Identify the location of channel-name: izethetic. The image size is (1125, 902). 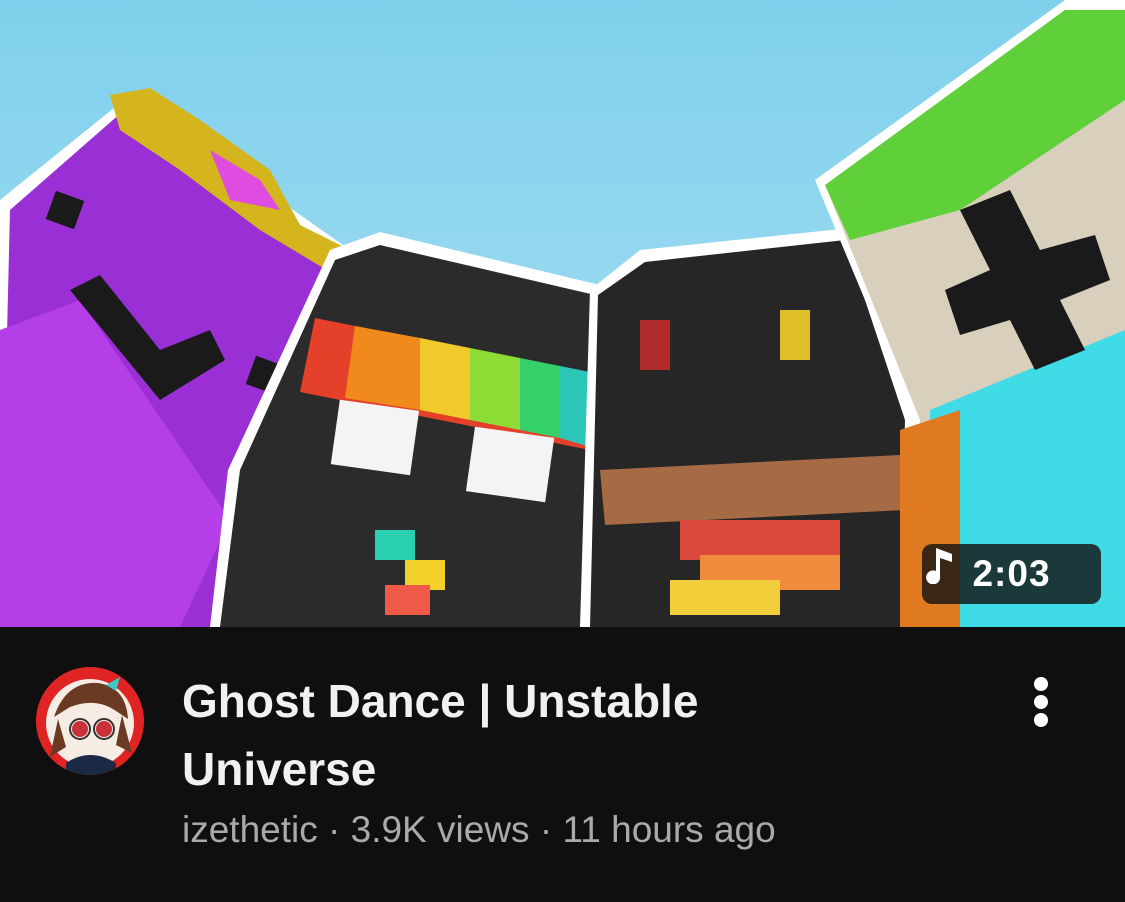
(250, 829).